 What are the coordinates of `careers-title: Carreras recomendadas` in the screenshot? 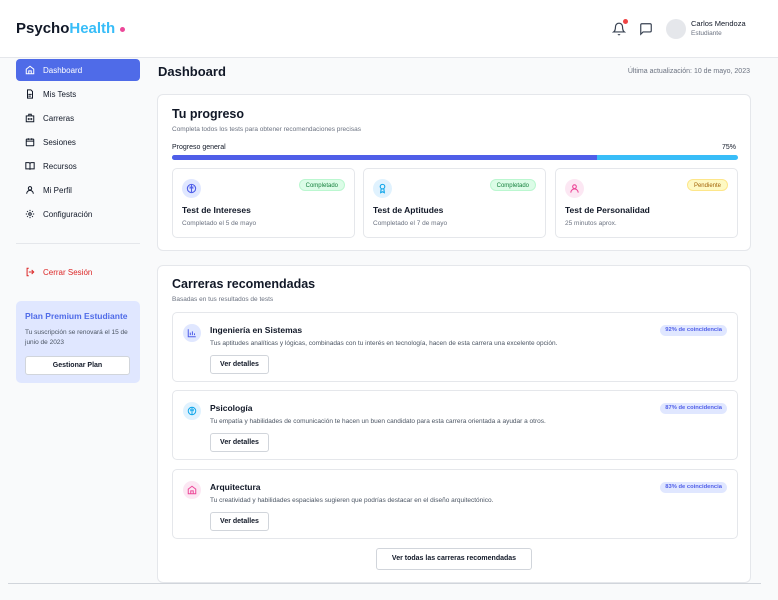 It's located at (244, 284).